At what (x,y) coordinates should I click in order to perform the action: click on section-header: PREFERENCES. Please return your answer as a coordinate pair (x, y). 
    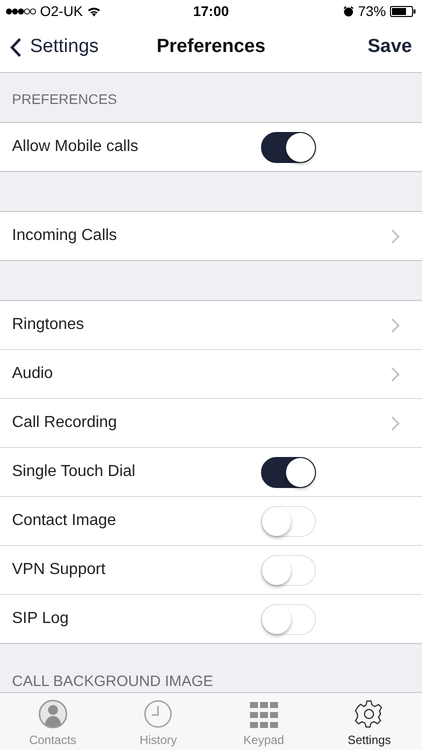
    Looking at the image, I should click on (65, 99).